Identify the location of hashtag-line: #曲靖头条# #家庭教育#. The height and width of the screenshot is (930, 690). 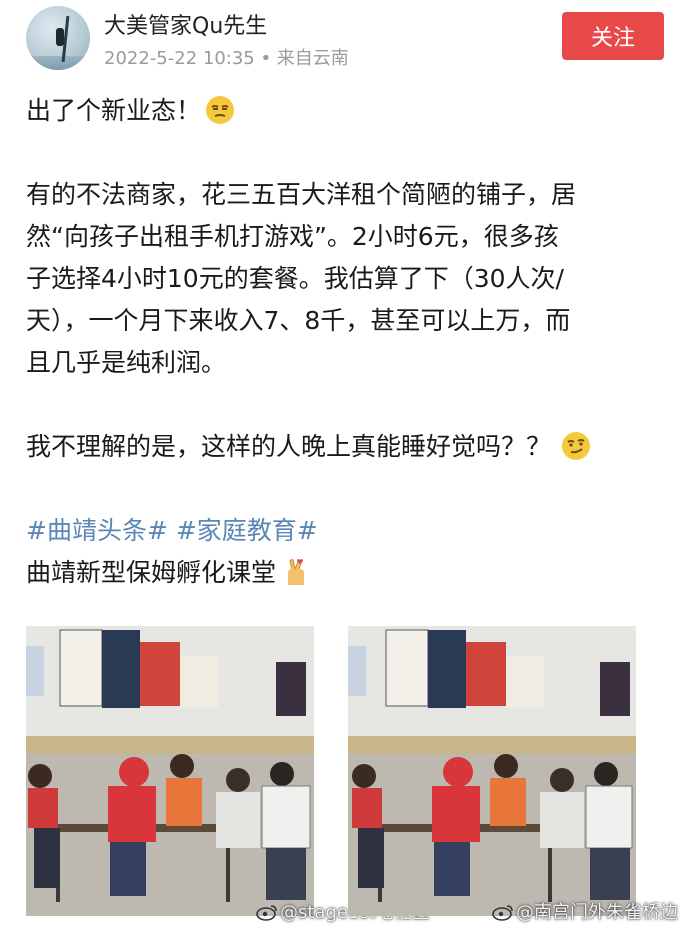
(346, 531).